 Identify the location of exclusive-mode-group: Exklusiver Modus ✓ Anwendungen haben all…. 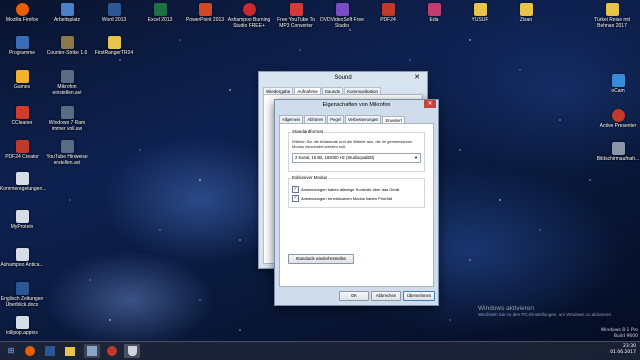
(356, 191).